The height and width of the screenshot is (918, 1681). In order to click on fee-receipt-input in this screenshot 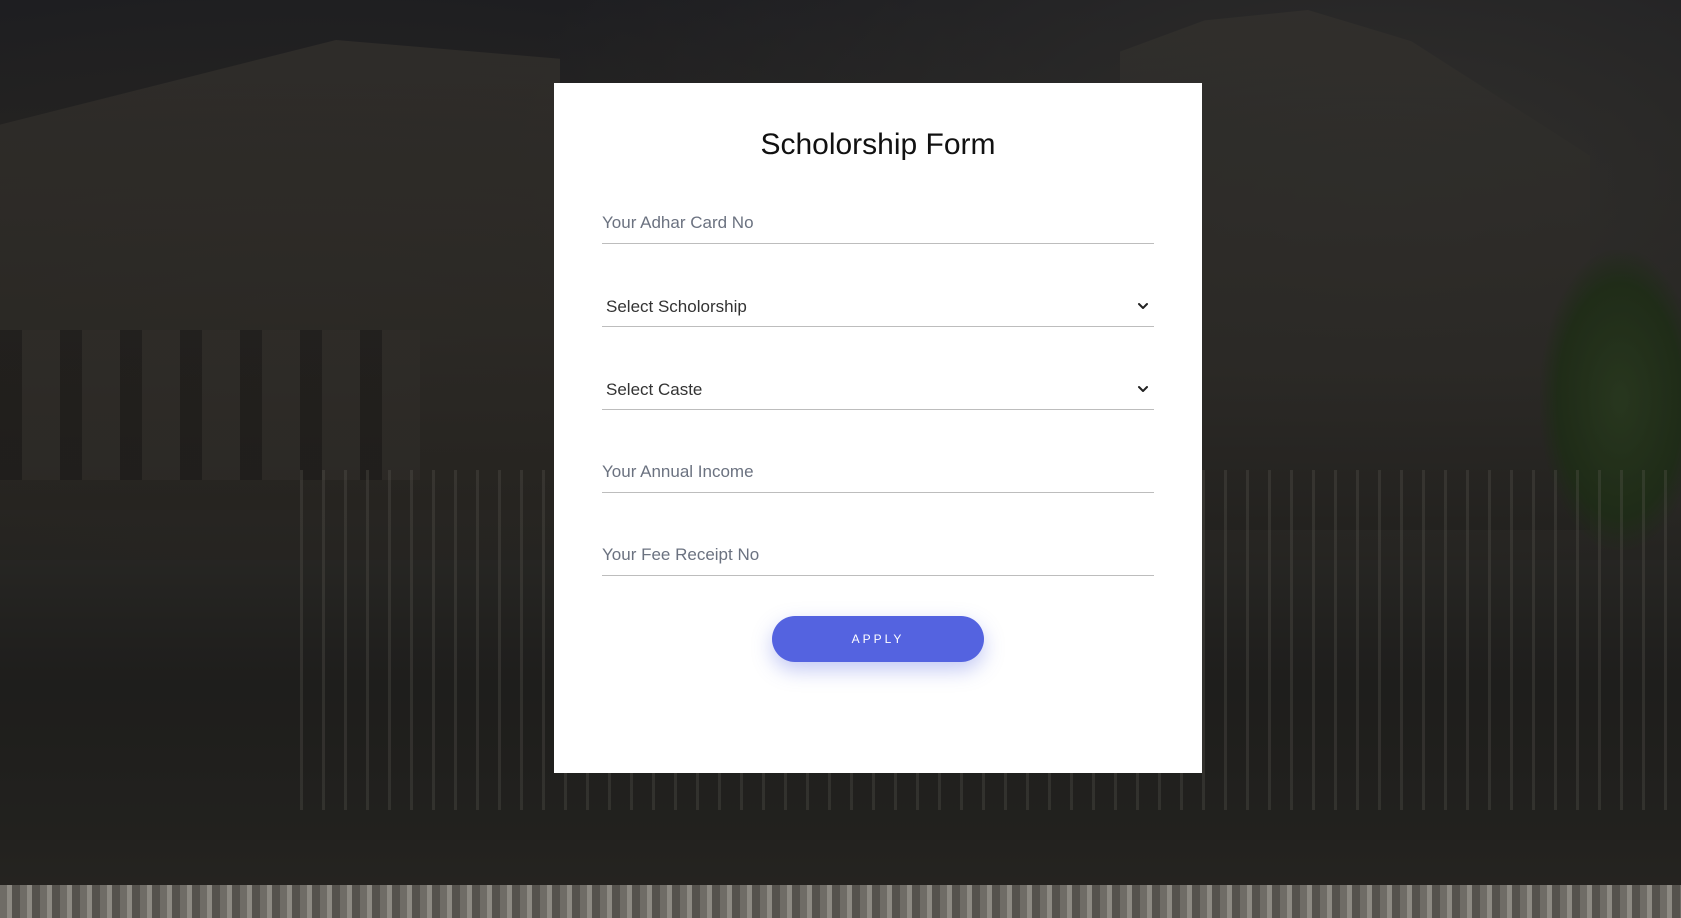, I will do `click(878, 555)`.